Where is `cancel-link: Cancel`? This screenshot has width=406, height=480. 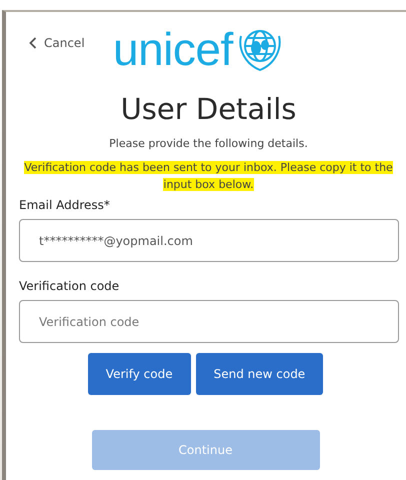 cancel-link: Cancel is located at coordinates (57, 43).